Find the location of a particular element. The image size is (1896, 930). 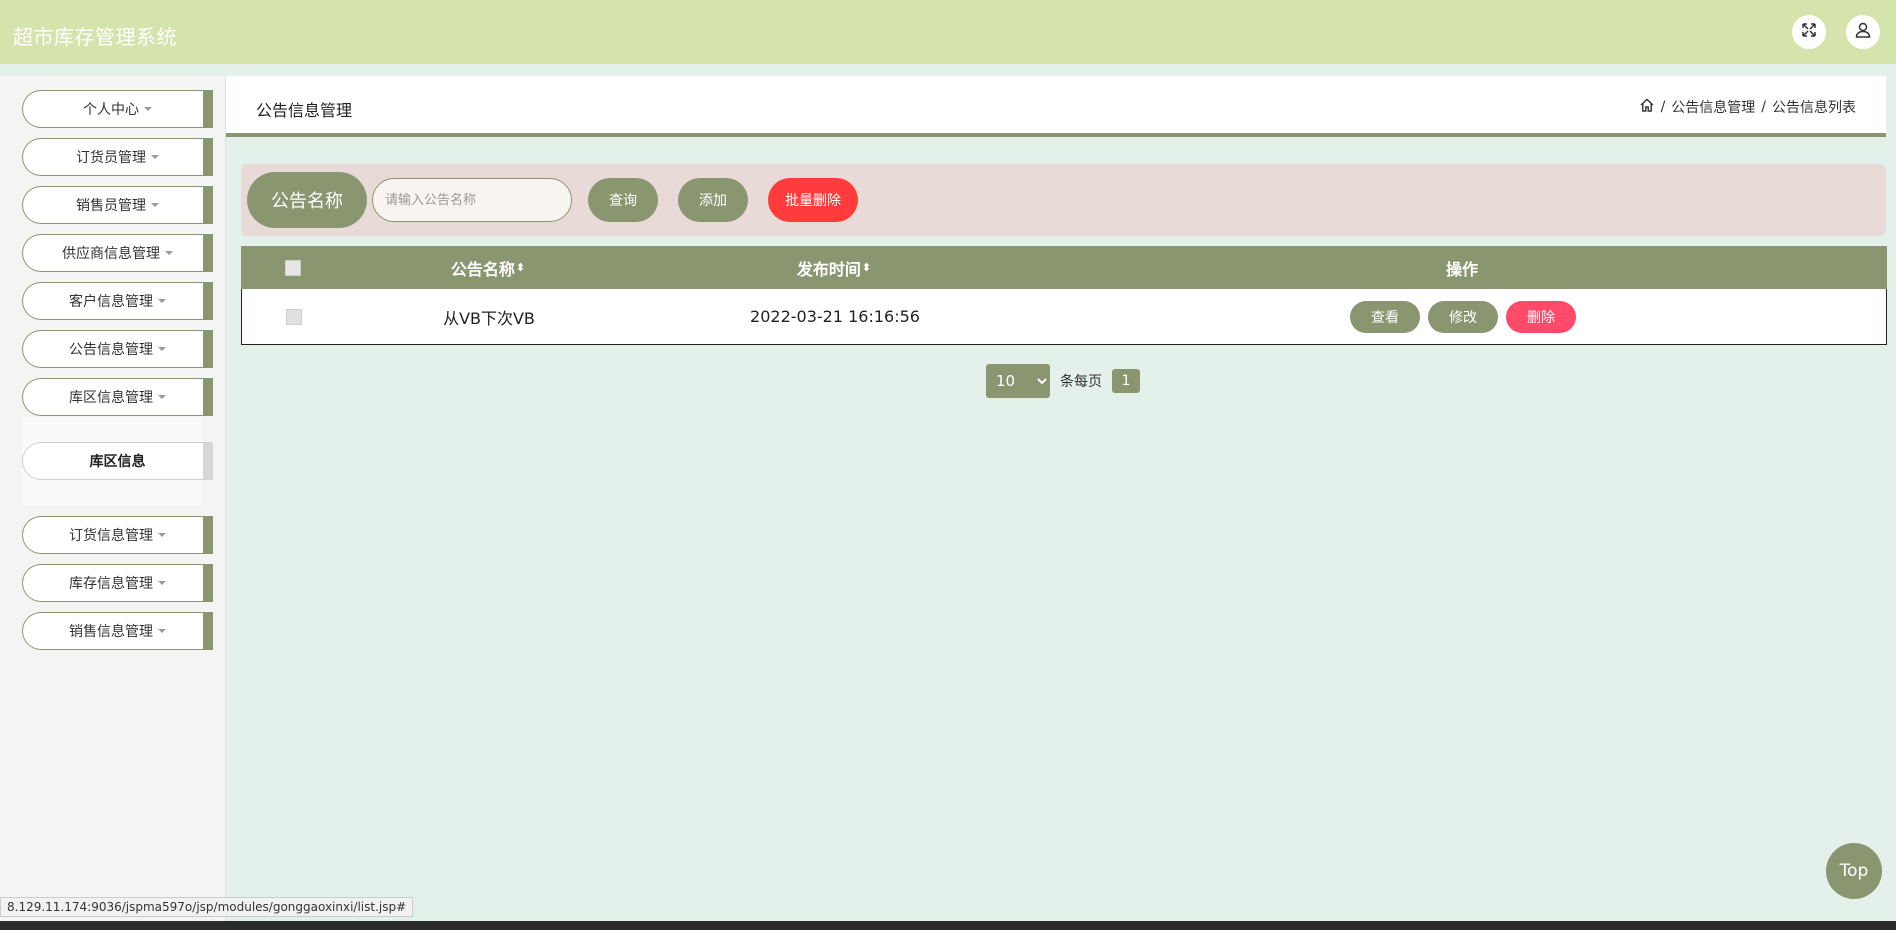

sidebar-item-personal-center: 个人中心 is located at coordinates (117, 109).